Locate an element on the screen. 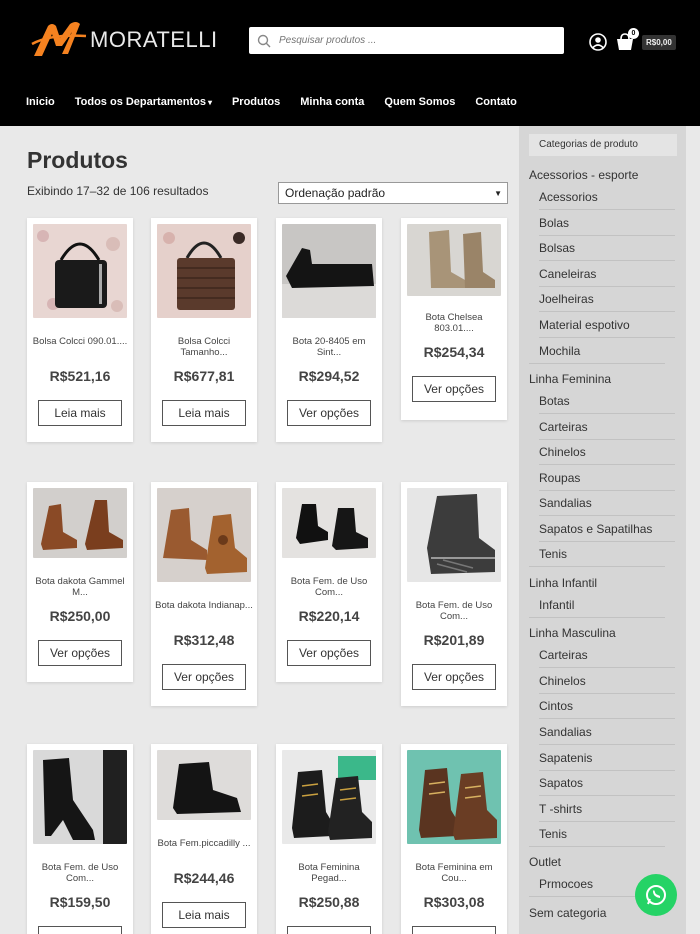 This screenshot has width=700, height=934. sidebar-subcategory: Sapatenis is located at coordinates (565, 758).